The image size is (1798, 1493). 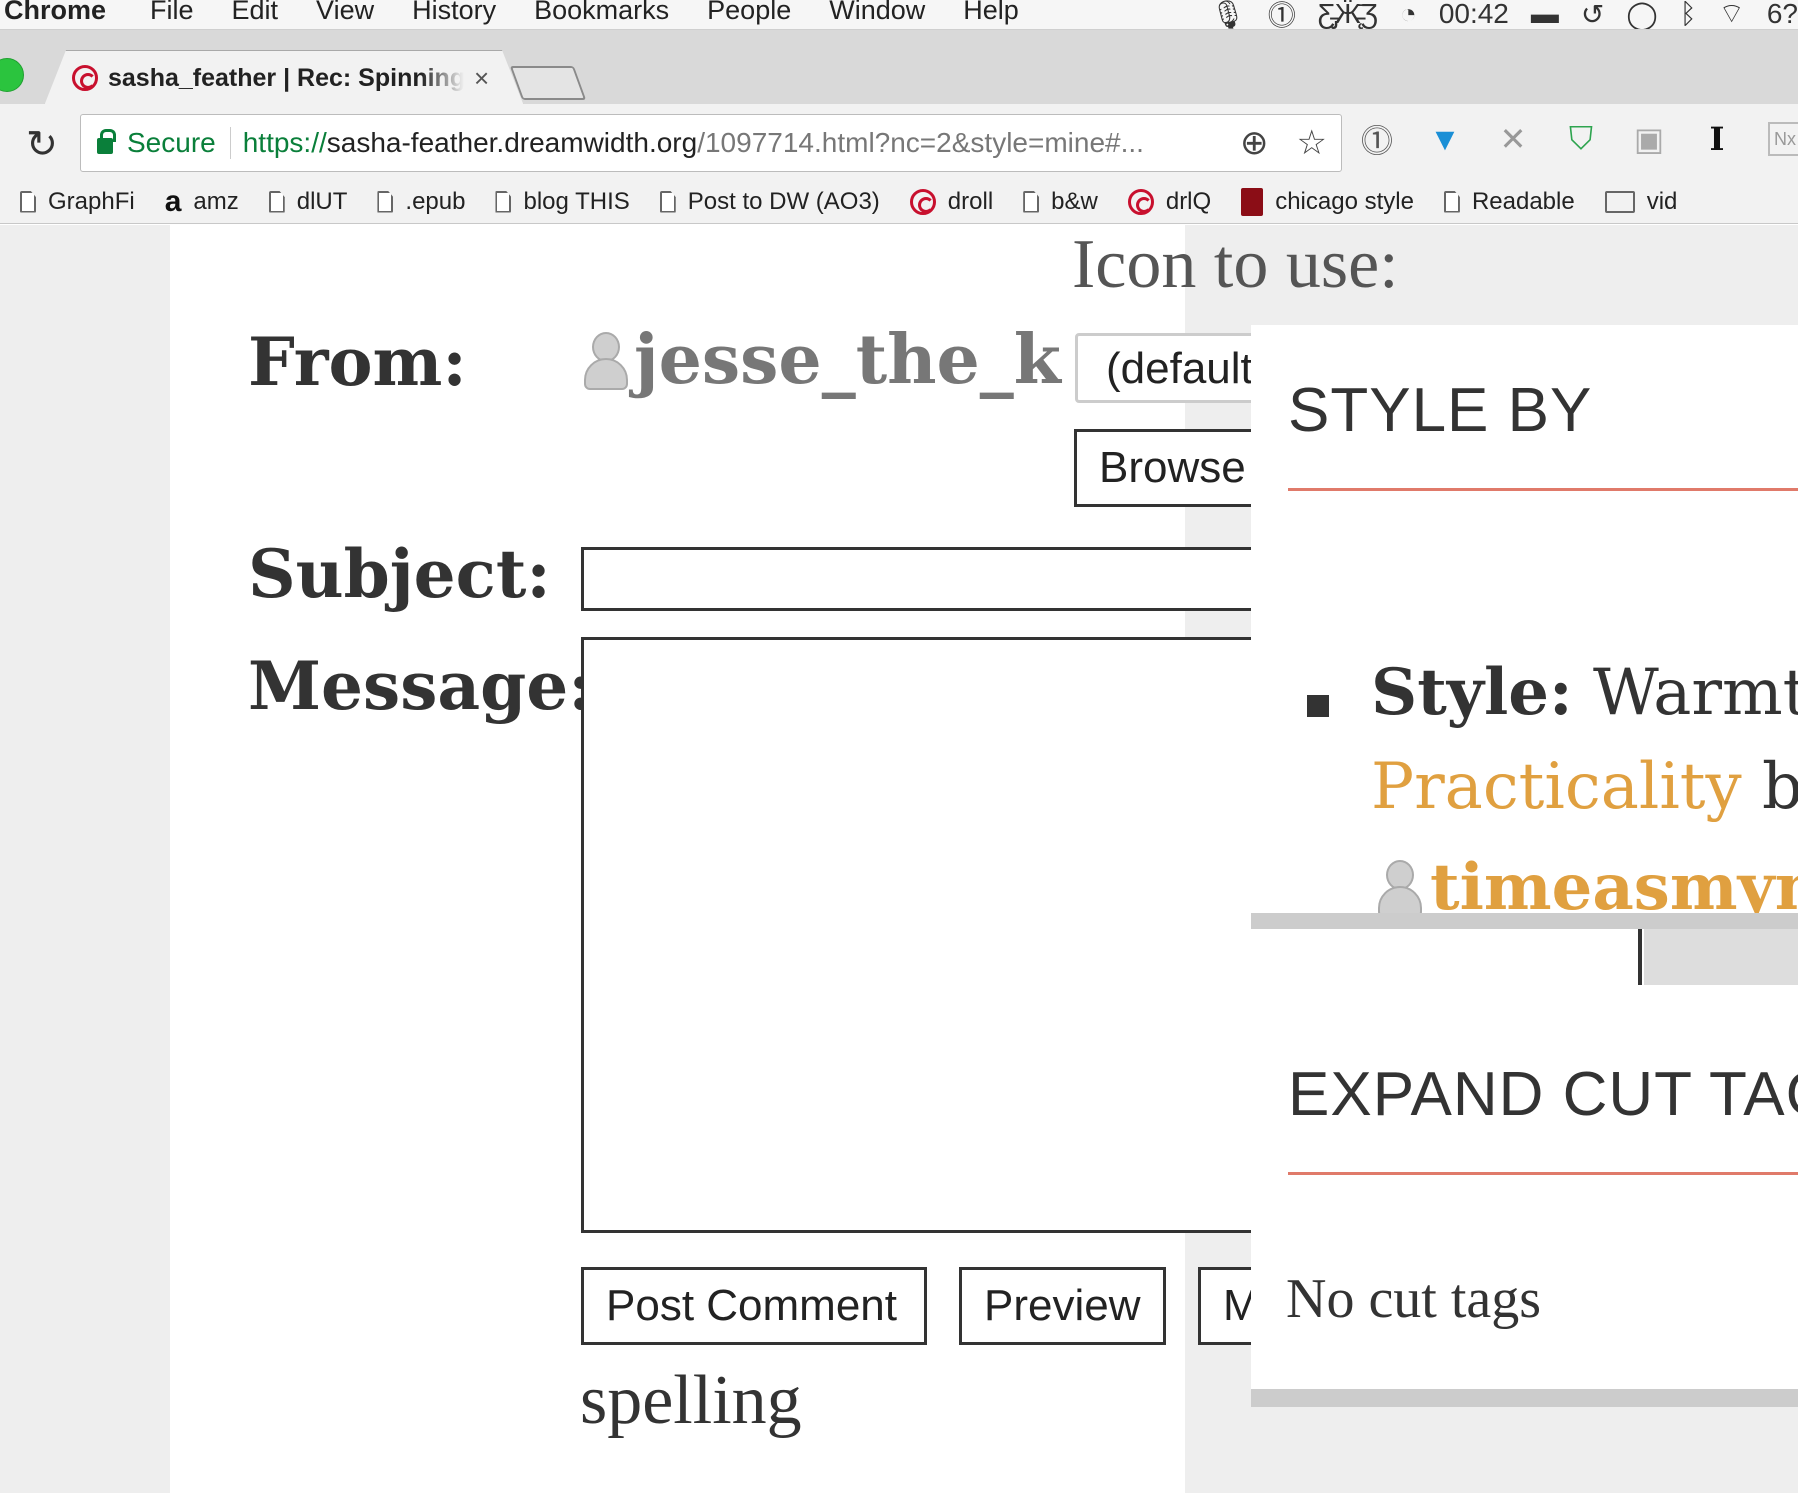 I want to click on ghost-extension-icon: ▣, so click(x=1649, y=139).